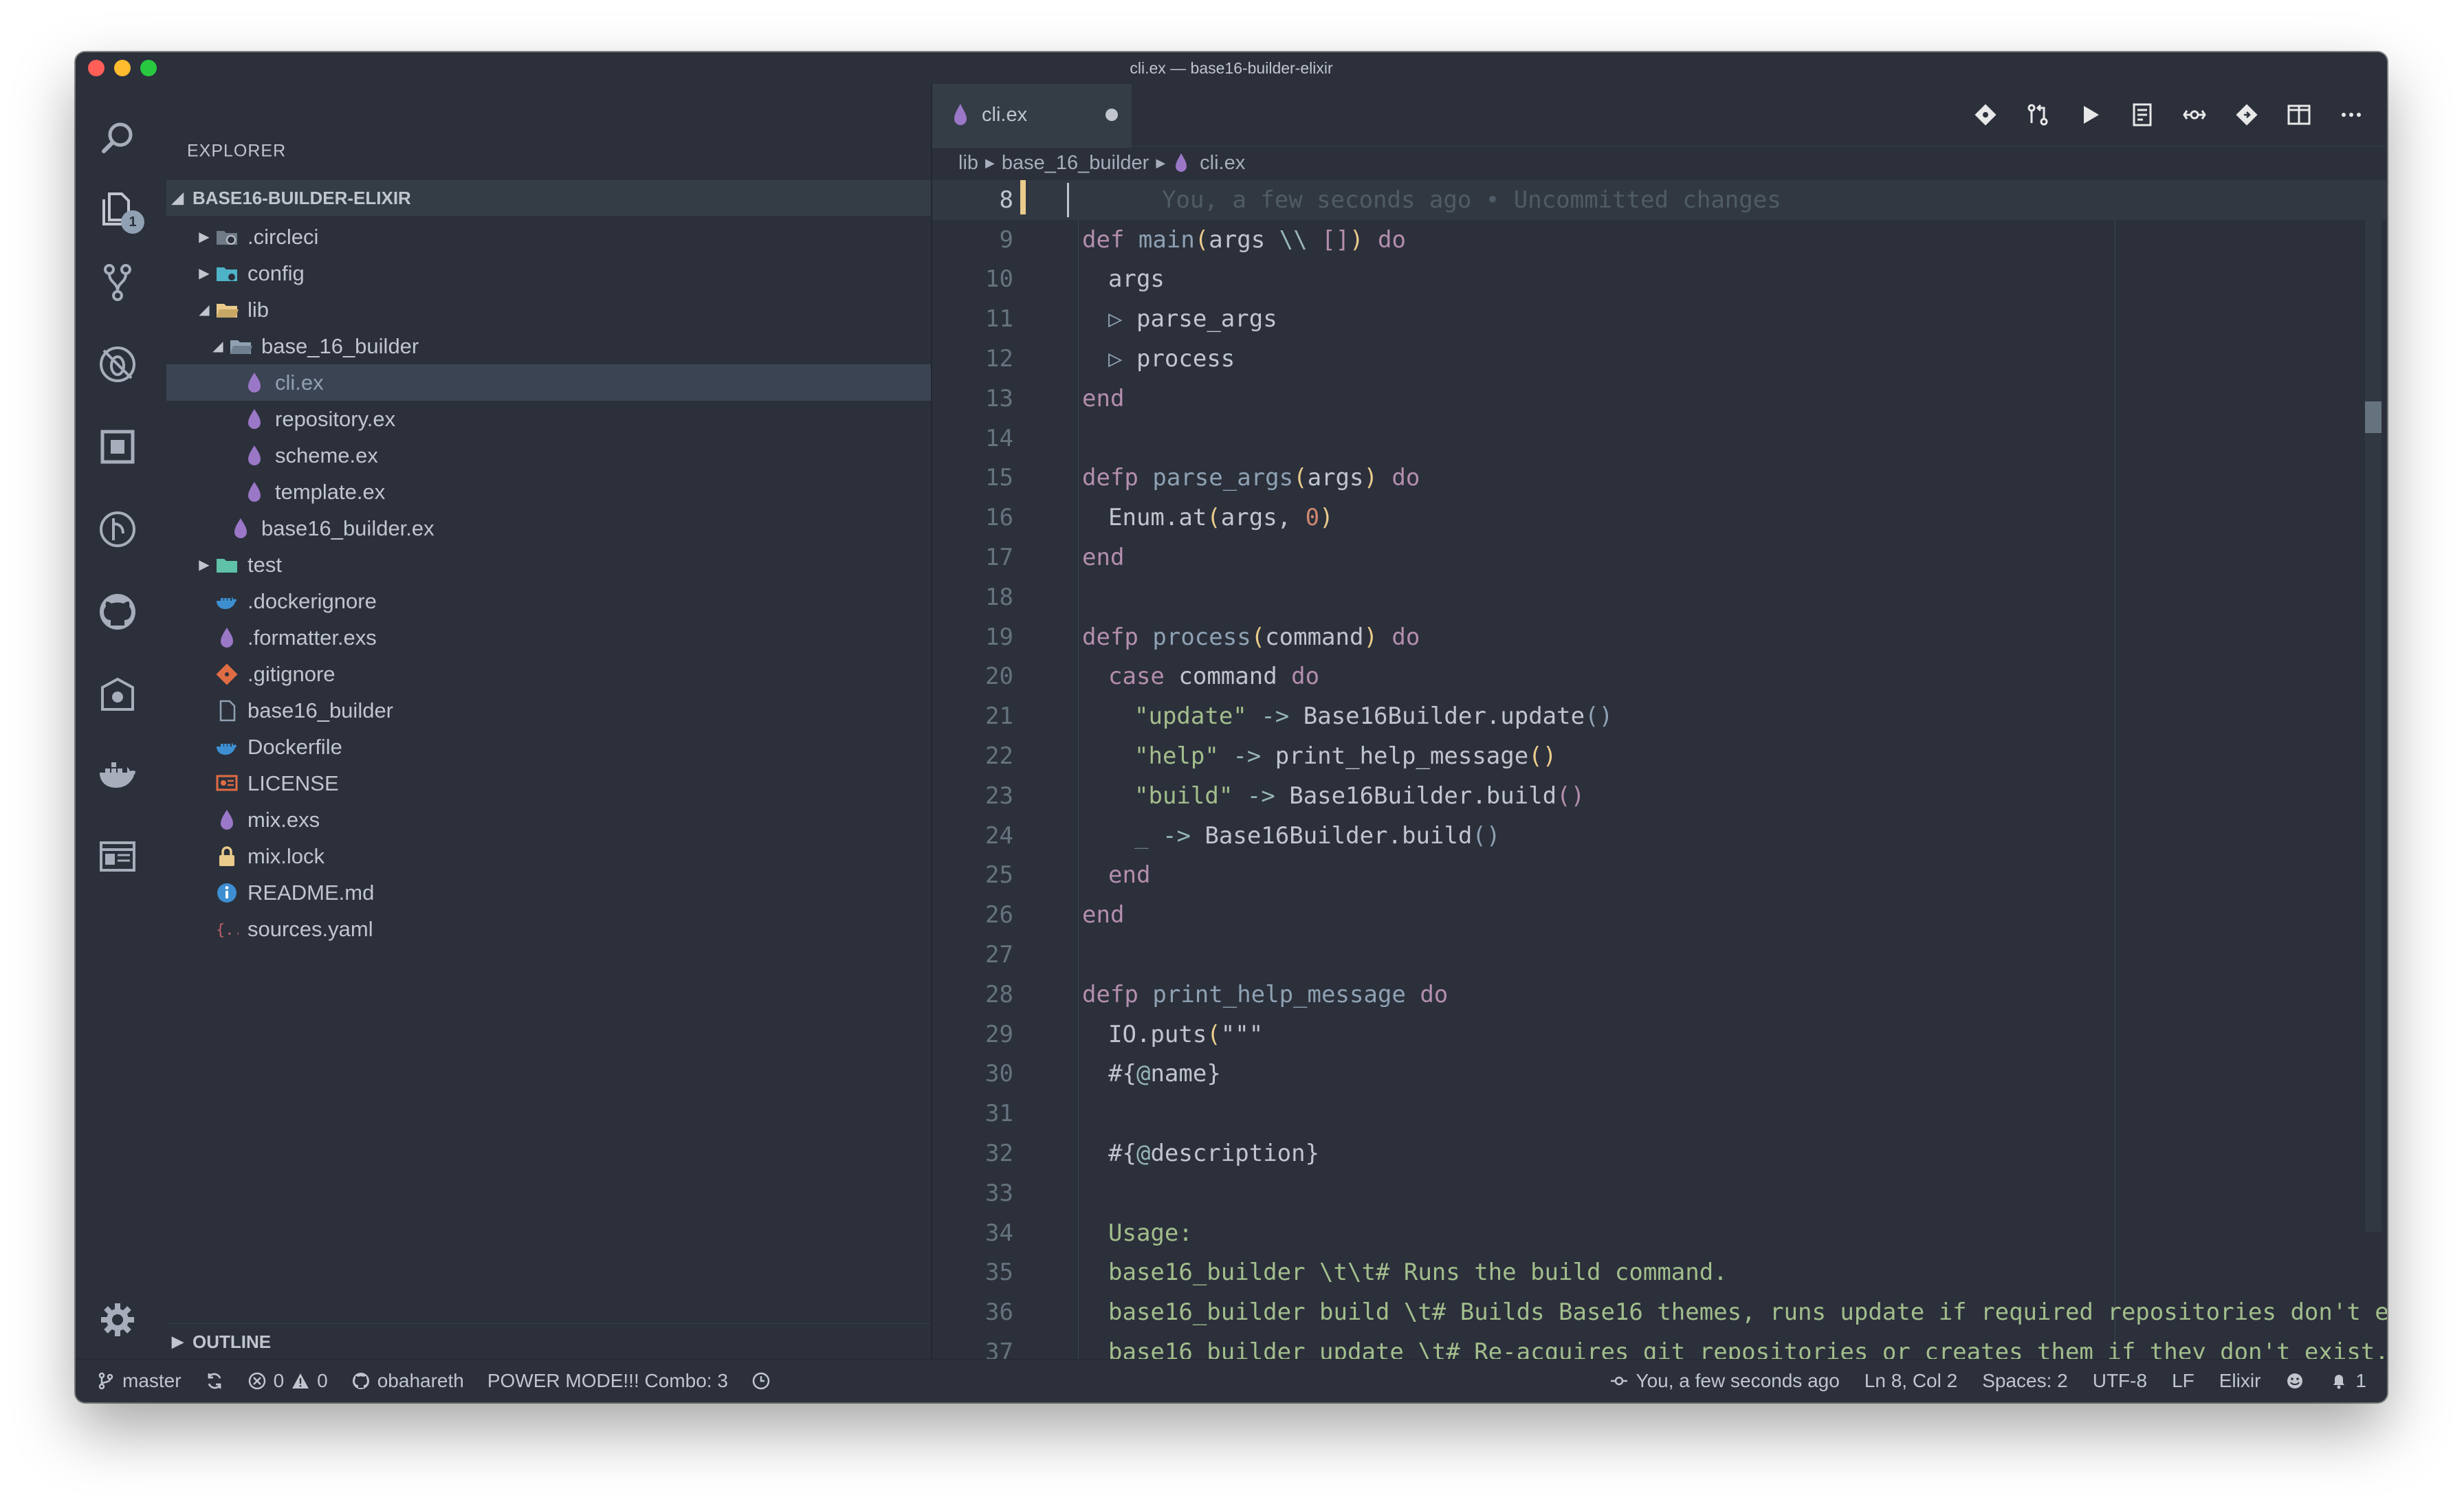 This screenshot has height=1504, width=2464. I want to click on license-file-icon, so click(226, 783).